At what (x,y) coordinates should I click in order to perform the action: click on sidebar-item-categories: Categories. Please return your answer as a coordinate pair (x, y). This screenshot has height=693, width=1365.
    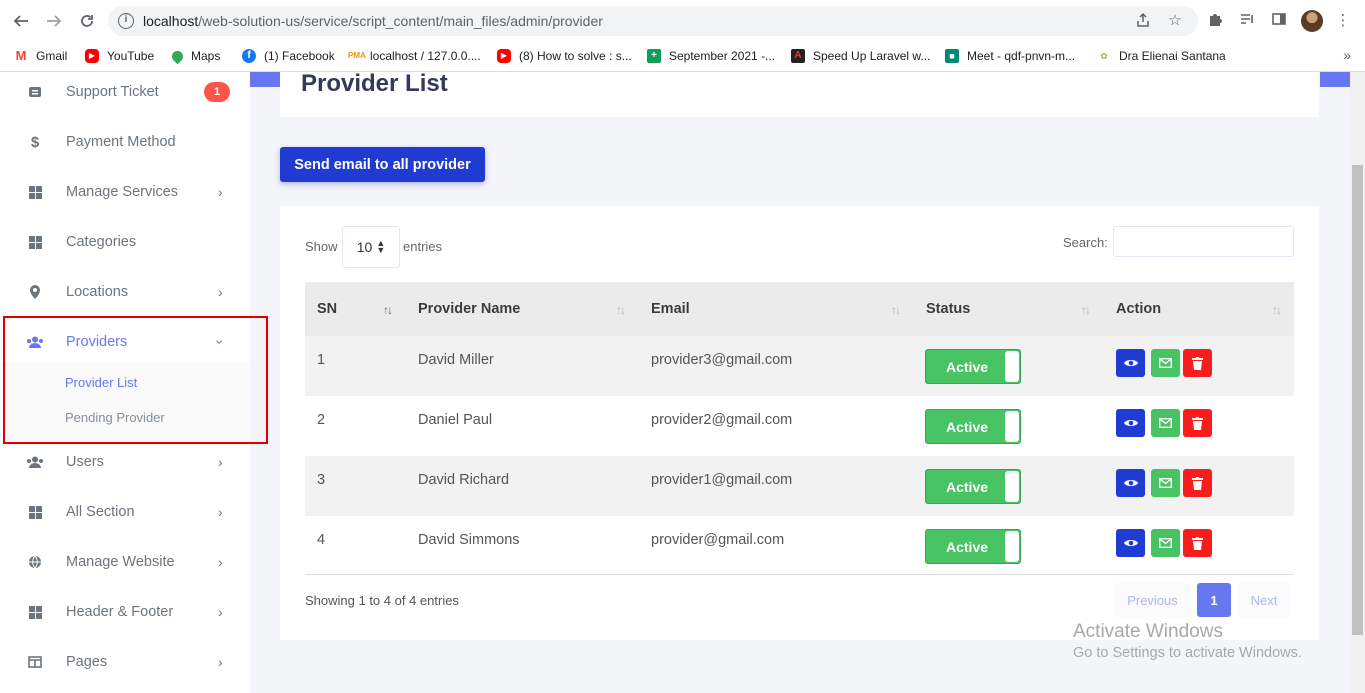
    Looking at the image, I should click on (125, 242).